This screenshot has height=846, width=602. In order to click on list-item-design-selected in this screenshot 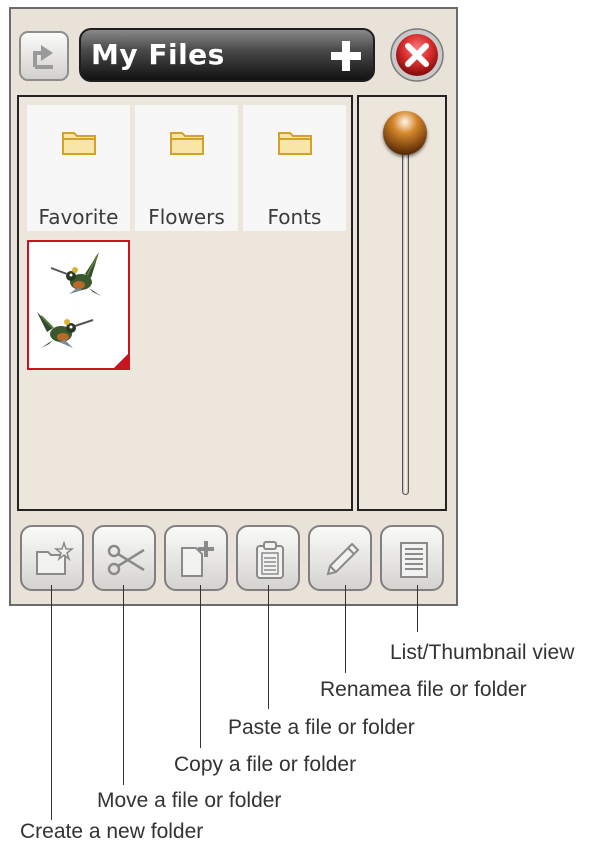, I will do `click(78, 305)`.